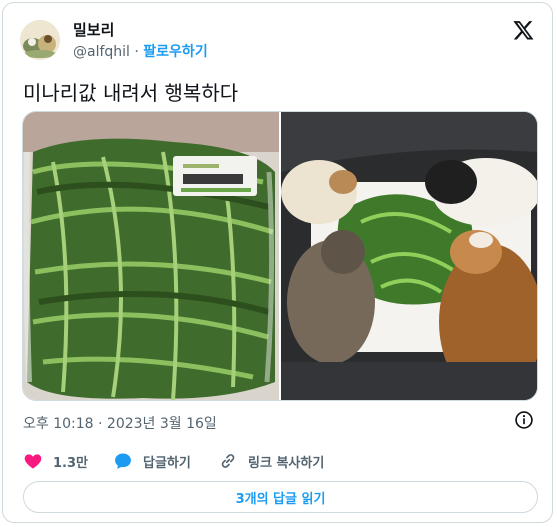 The width and height of the screenshot is (557, 527). I want to click on heart-icon, so click(33, 461).